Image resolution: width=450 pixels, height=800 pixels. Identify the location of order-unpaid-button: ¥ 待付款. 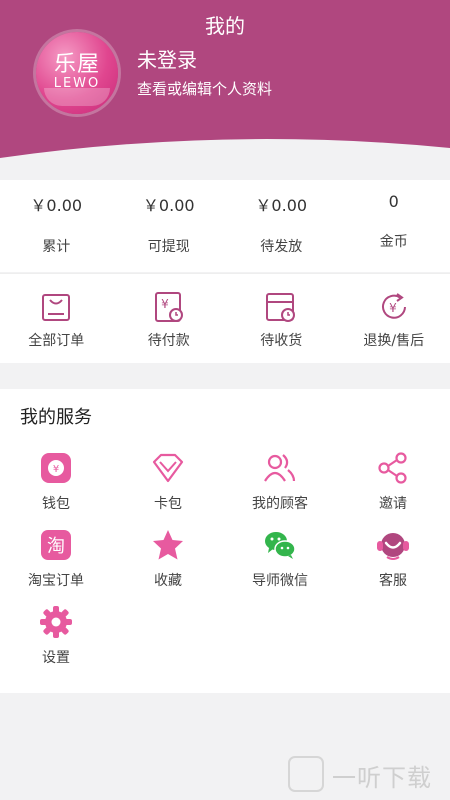
(169, 318).